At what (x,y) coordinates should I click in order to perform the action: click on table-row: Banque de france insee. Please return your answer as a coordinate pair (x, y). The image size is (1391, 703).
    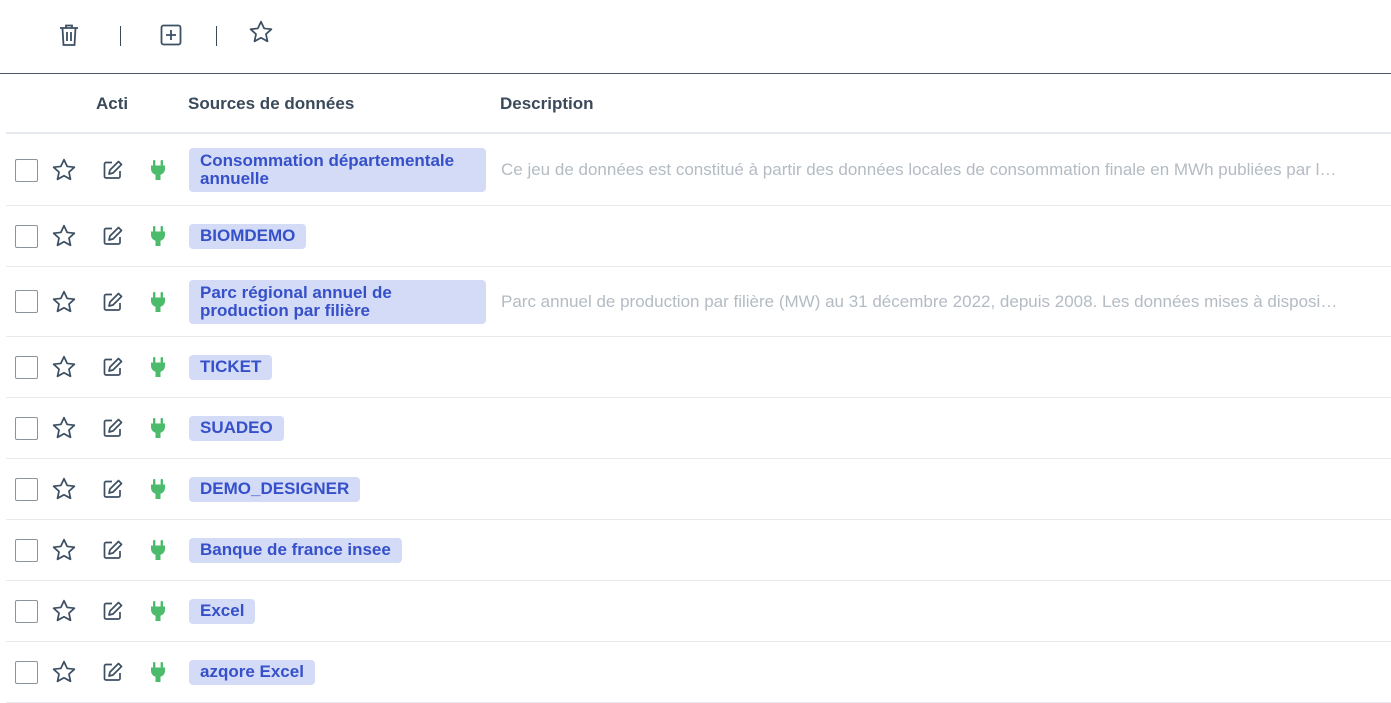
    Looking at the image, I should click on (698, 550).